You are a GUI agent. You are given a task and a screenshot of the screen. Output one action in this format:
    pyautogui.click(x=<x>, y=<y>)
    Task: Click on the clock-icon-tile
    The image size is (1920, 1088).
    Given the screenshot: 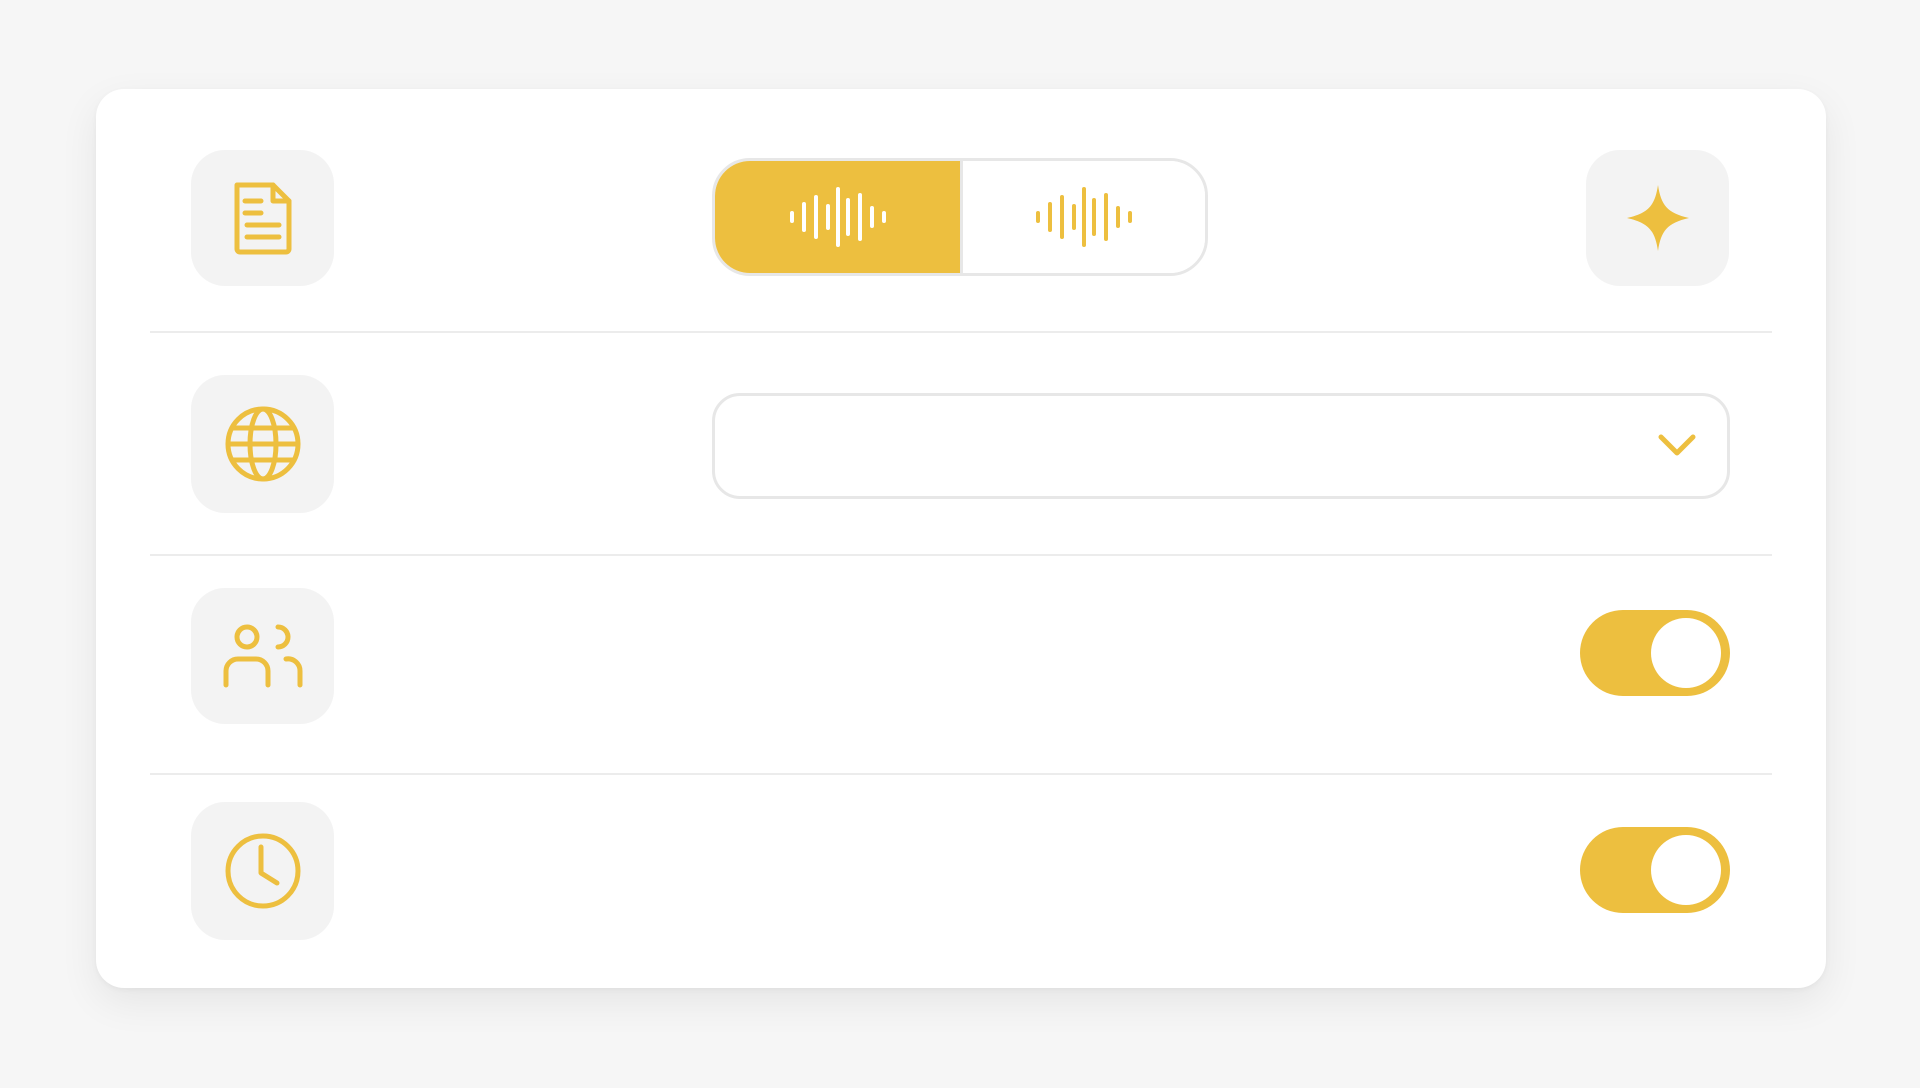 What is the action you would take?
    pyautogui.click(x=262, y=871)
    